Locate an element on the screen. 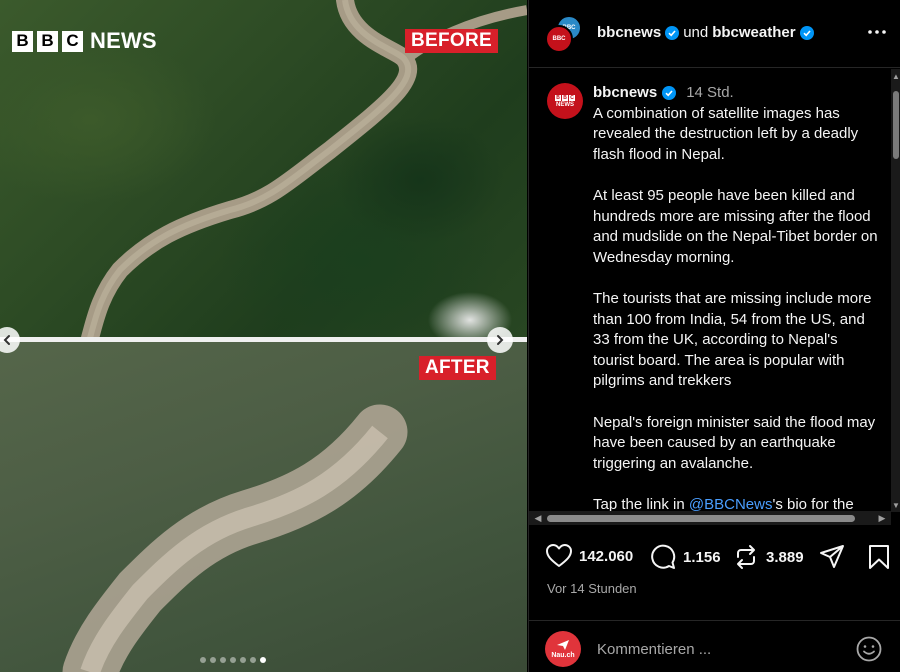 The image size is (900, 672). comment-count: 1.156 is located at coordinates (702, 557).